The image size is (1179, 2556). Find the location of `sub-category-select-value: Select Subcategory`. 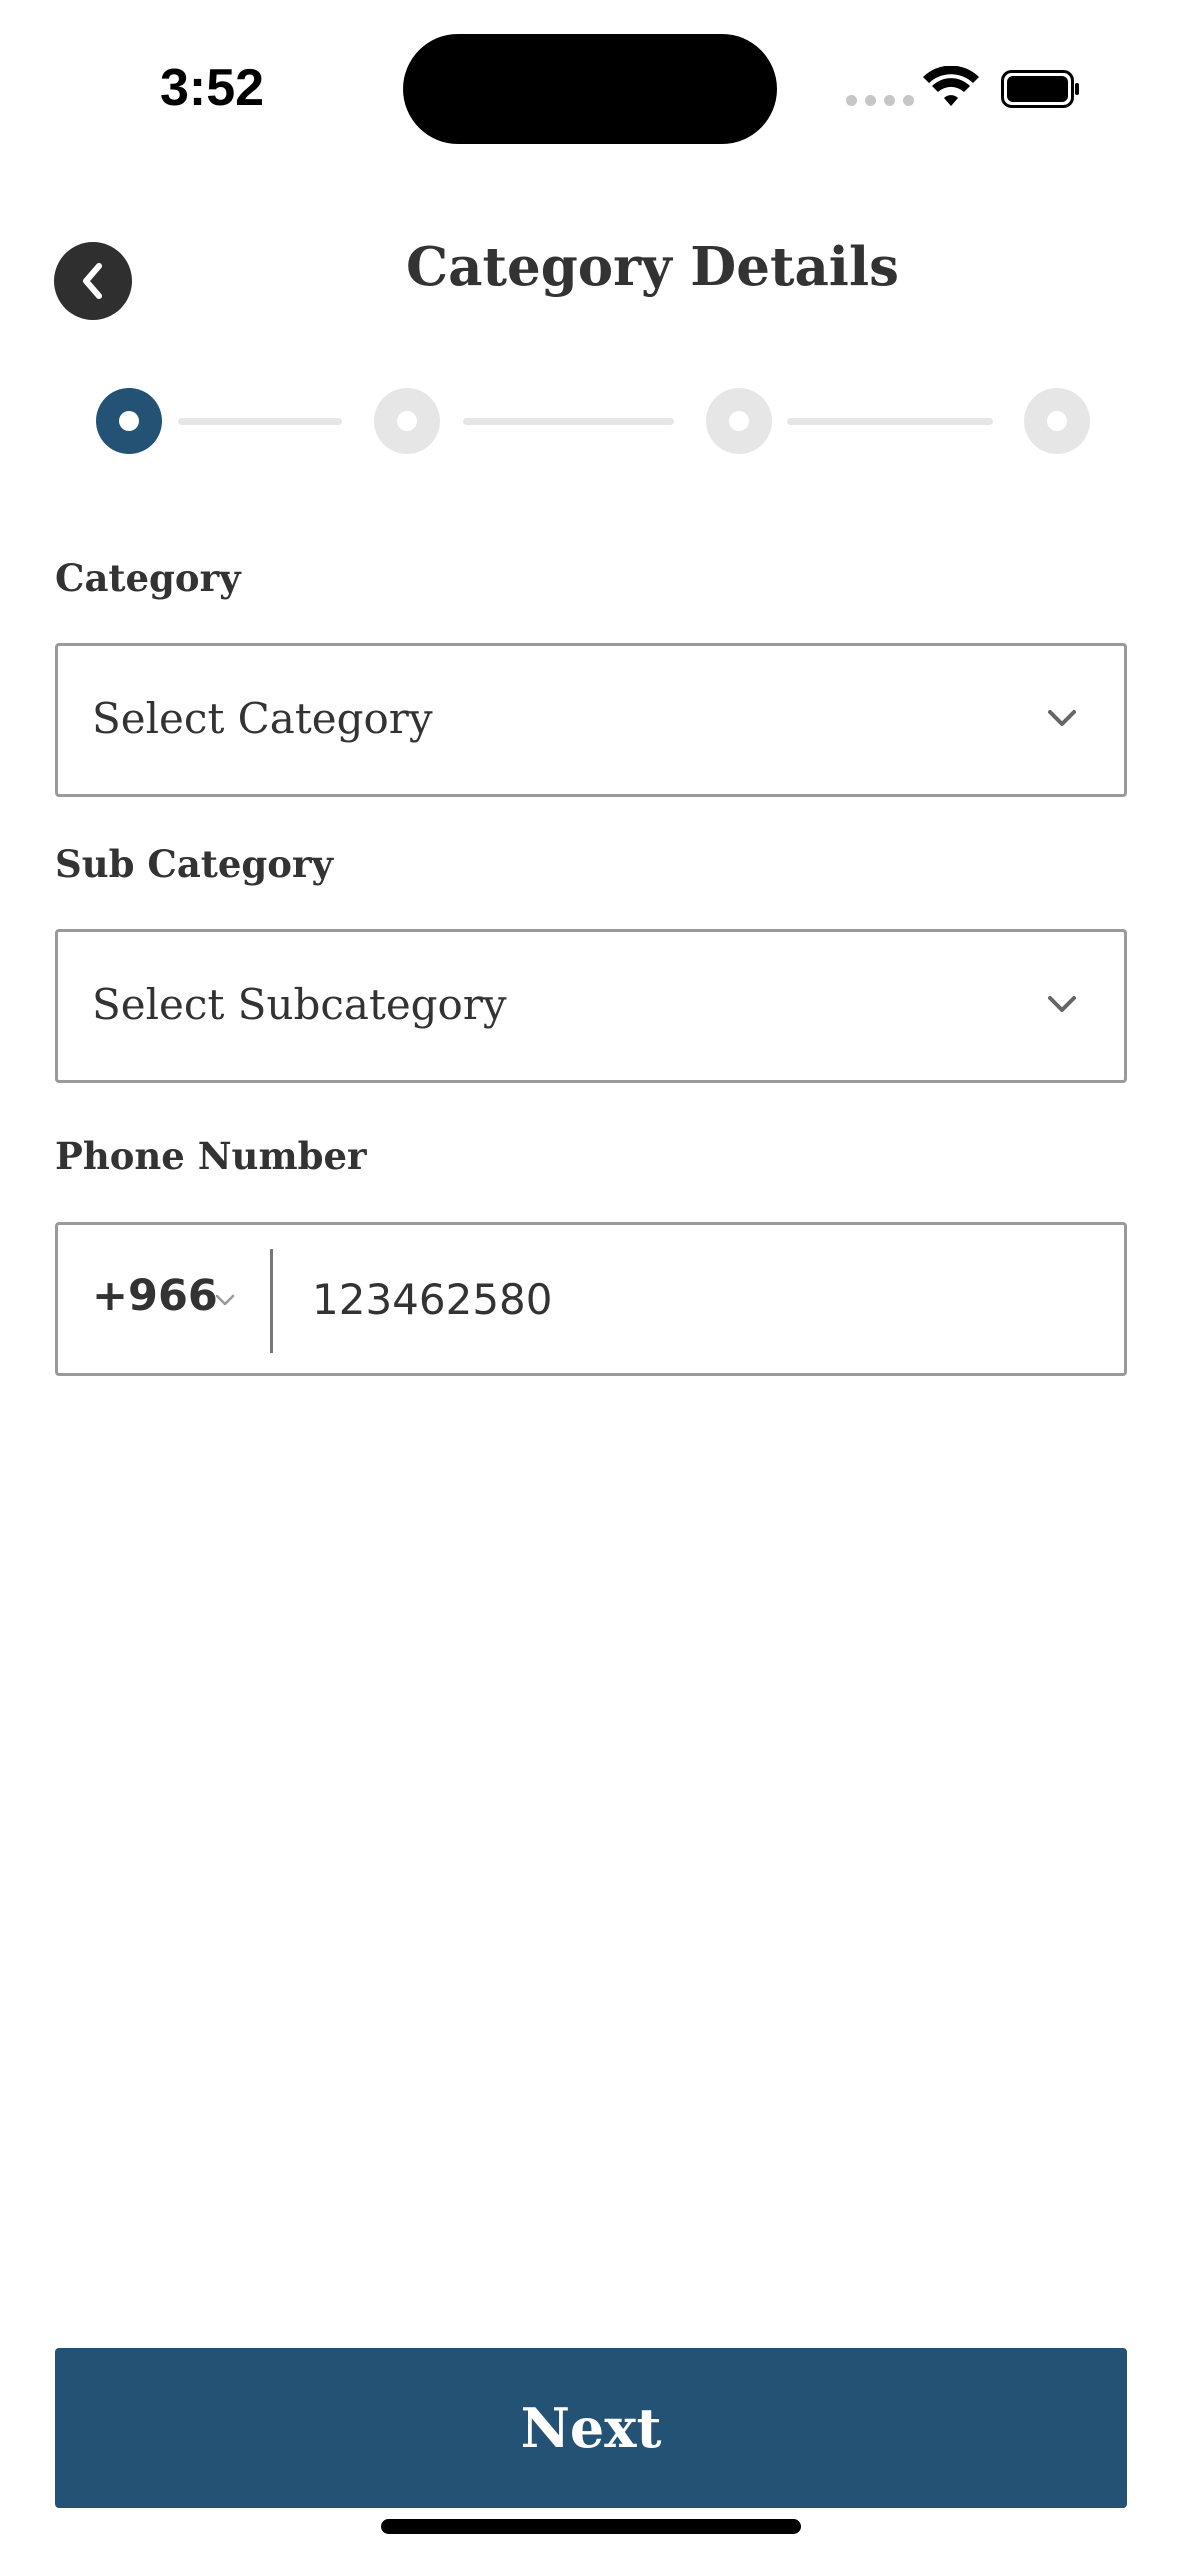

sub-category-select-value: Select Subcategory is located at coordinates (299, 1004).